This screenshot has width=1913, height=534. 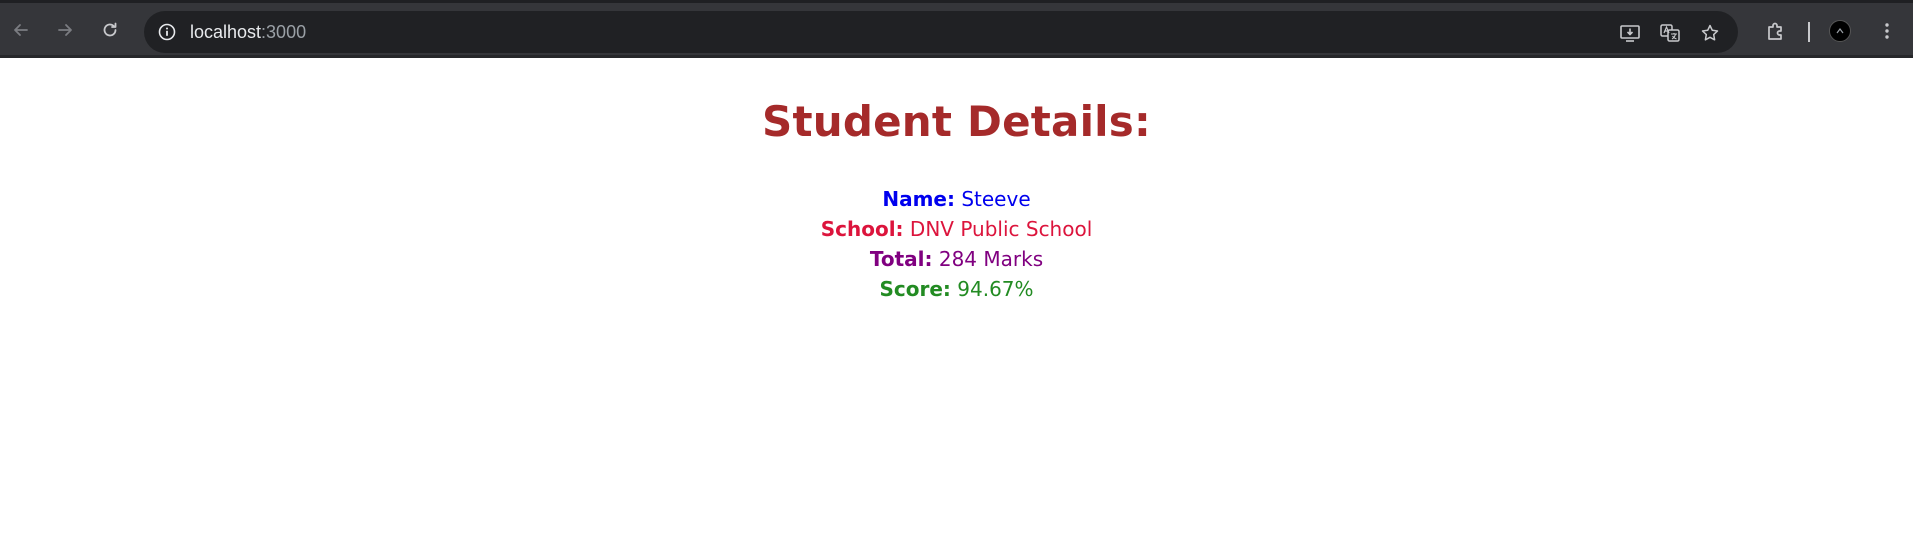 I want to click on bookmark-button, so click(x=1710, y=33).